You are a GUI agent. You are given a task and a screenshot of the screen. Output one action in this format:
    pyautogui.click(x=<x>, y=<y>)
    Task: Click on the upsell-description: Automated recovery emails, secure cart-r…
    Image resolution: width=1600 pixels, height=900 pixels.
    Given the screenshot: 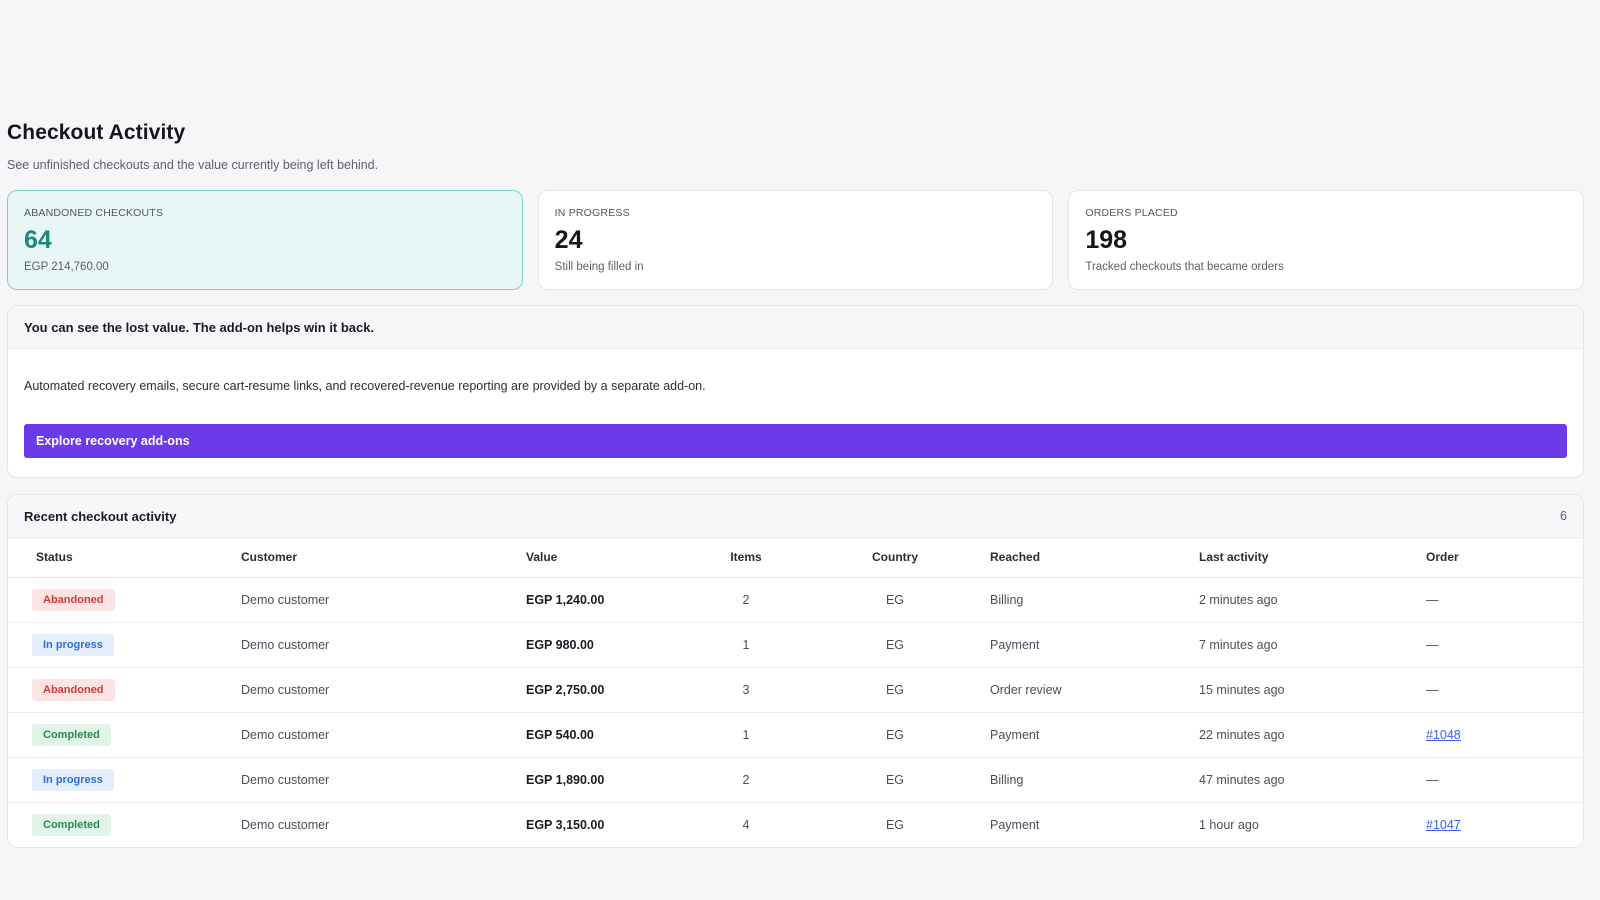 What is the action you would take?
    pyautogui.click(x=365, y=386)
    